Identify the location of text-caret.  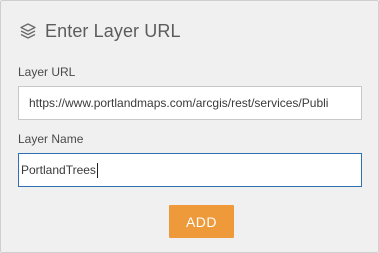
(97, 170).